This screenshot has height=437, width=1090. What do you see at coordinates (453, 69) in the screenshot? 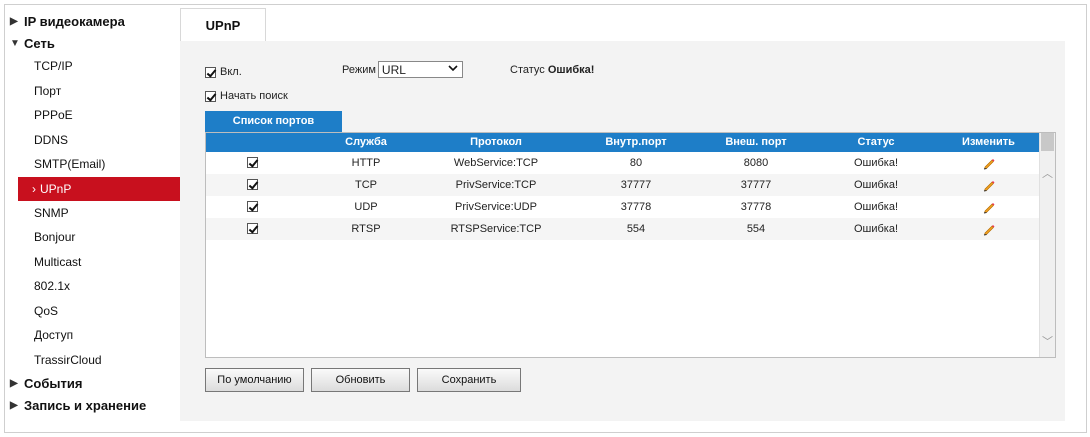
I see `chevron-down-icon` at bounding box center [453, 69].